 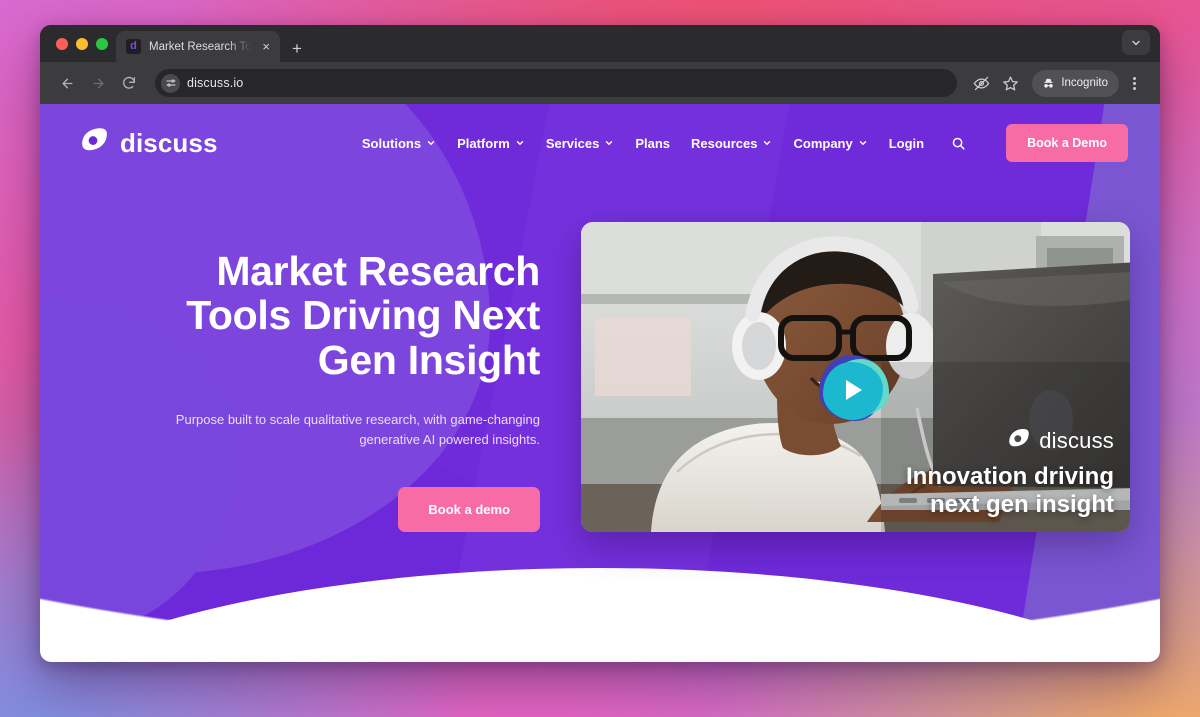 I want to click on tracking-protection-button, so click(x=981, y=83).